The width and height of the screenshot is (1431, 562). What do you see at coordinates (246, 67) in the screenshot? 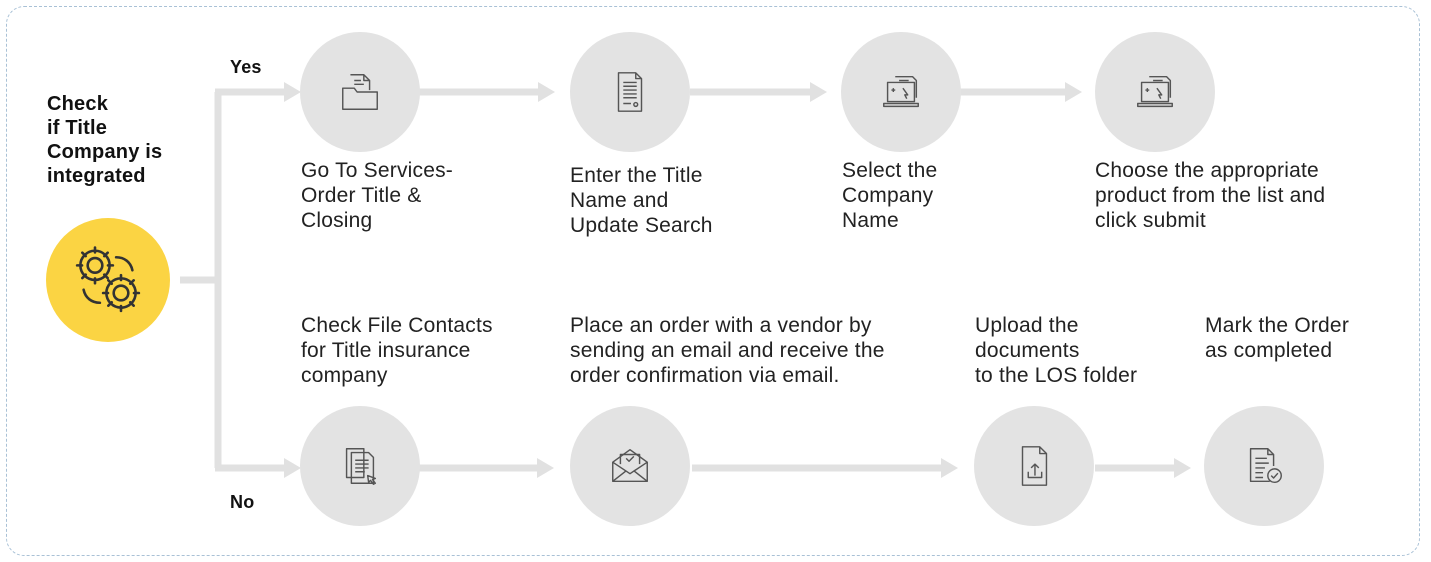
I see `yes-label: Yes` at bounding box center [246, 67].